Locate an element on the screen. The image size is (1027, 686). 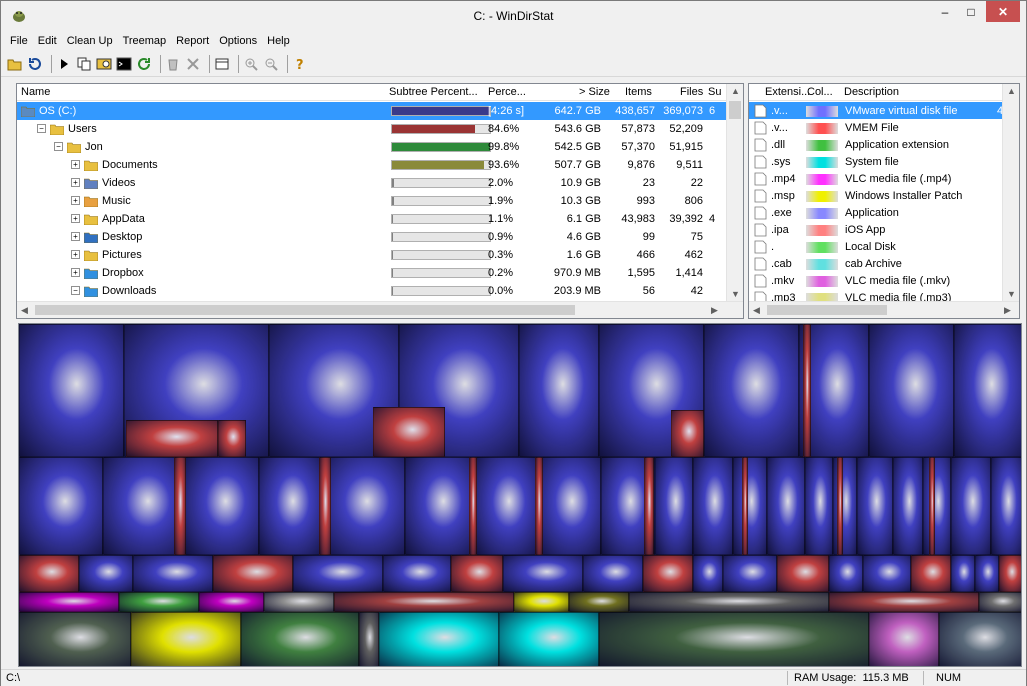
play-icon is located at coordinates (64, 64).